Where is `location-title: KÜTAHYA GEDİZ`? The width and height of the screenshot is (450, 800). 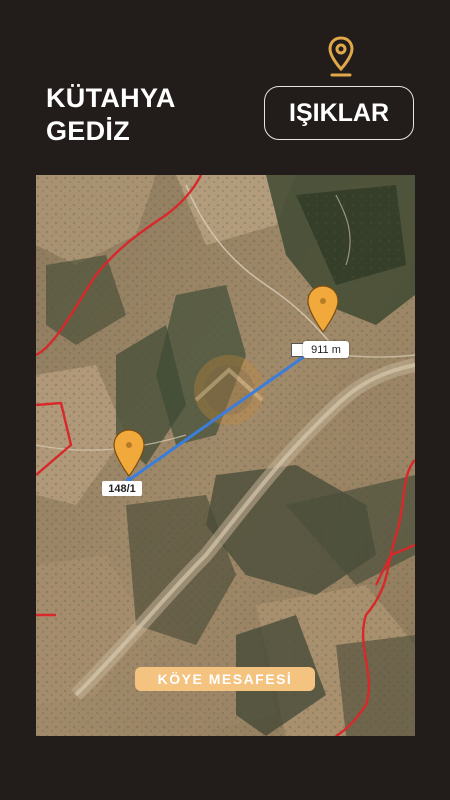 location-title: KÜTAHYA GEDİZ is located at coordinates (111, 115).